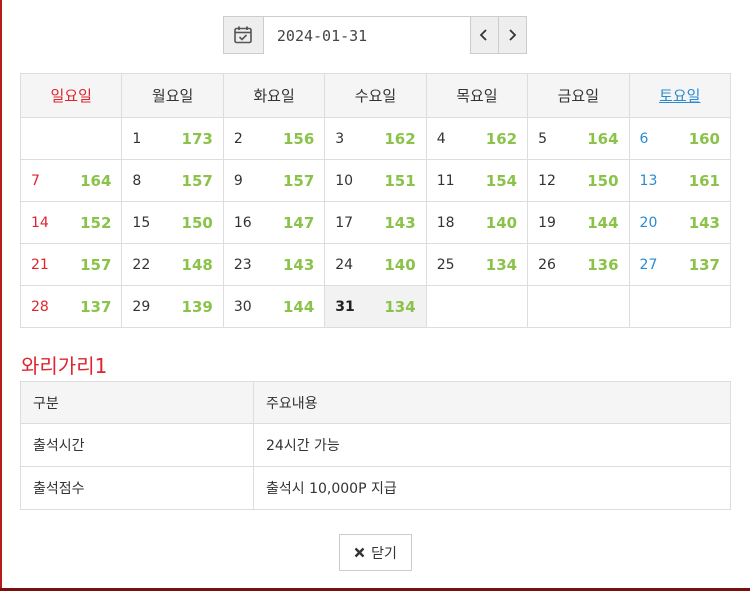 The height and width of the screenshot is (591, 750). What do you see at coordinates (274, 180) in the screenshot?
I see `calendar-day-cell: 9 157` at bounding box center [274, 180].